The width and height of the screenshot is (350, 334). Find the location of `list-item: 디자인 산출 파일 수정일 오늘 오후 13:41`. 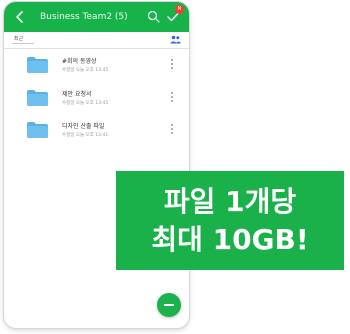

list-item: 디자인 산출 파일 수정일 오늘 오후 13:41 is located at coordinates (96, 131).